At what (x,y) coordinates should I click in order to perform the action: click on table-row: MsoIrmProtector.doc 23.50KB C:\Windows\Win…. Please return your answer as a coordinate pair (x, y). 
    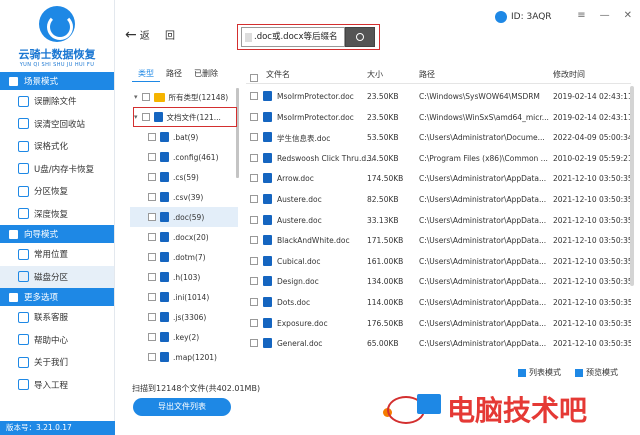
    Looking at the image, I should click on (438, 117).